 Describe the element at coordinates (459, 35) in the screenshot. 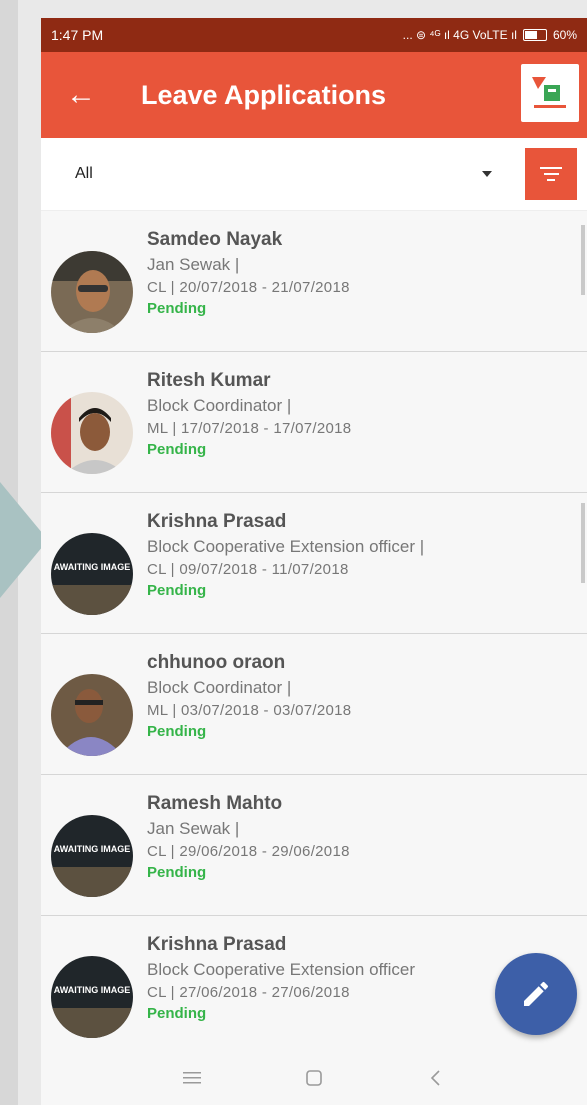

I see `signal-indicators: ... ⊜ ⁴ᴳ ıl 4G VoLTE ıl` at that location.